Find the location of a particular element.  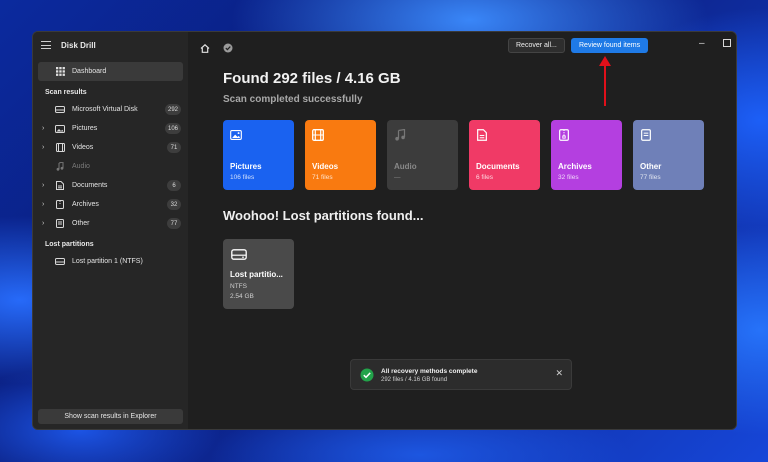

card-documents: Documents 6 files is located at coordinates (504, 155).